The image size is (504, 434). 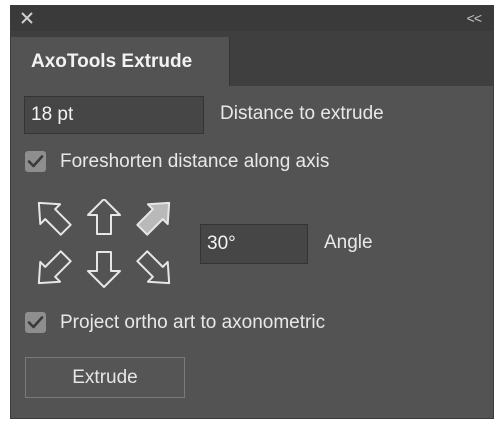 I want to click on extrude-button: Extrude, so click(x=105, y=377).